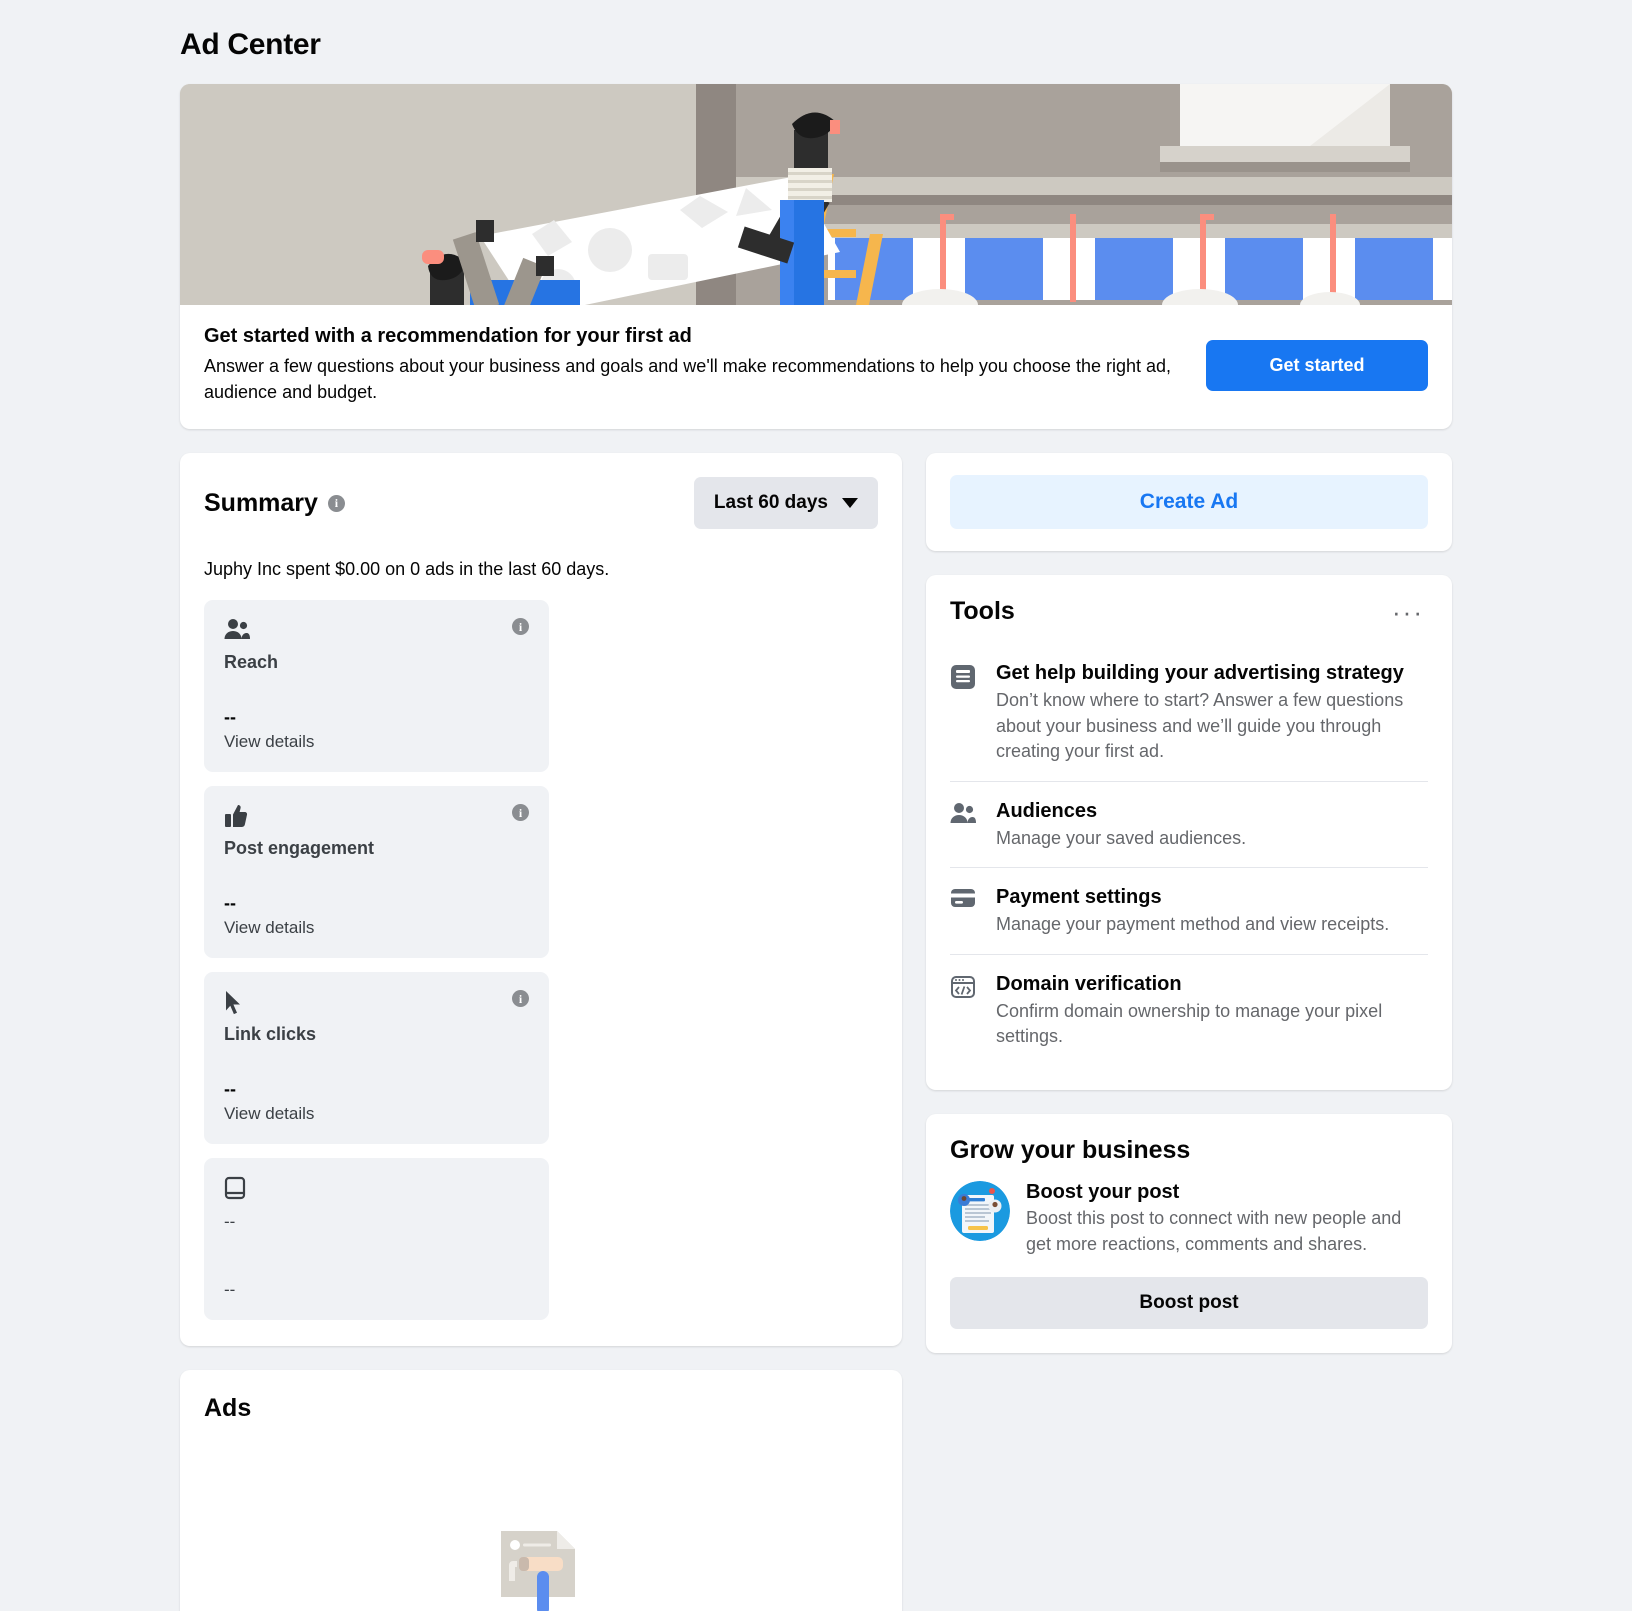 This screenshot has width=1632, height=1611. I want to click on code-window-icon, so click(965, 1010).